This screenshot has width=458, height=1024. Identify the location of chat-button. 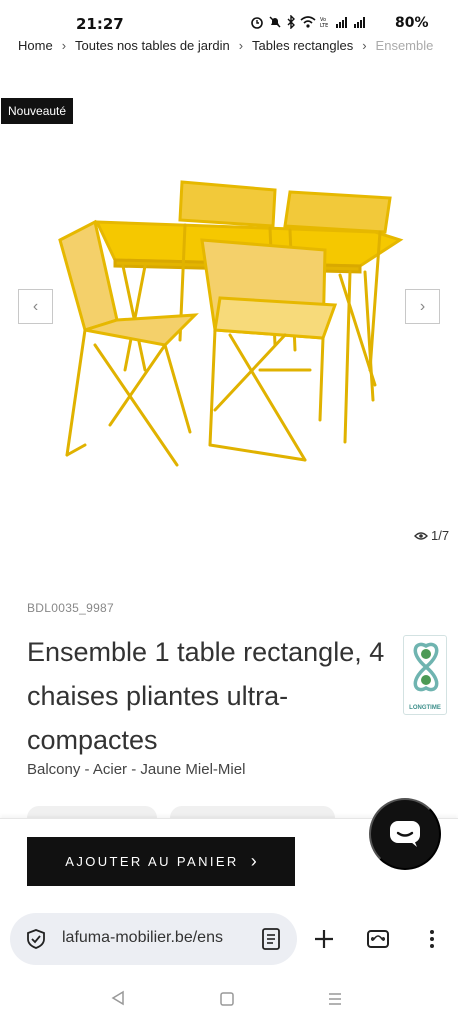
(405, 834).